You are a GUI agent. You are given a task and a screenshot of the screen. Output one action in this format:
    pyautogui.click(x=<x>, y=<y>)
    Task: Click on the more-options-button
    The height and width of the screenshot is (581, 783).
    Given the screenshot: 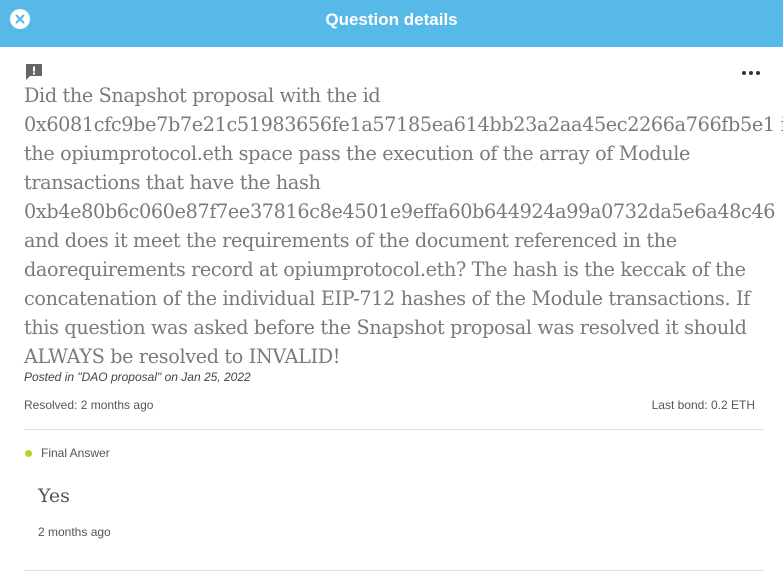 What is the action you would take?
    pyautogui.click(x=751, y=73)
    